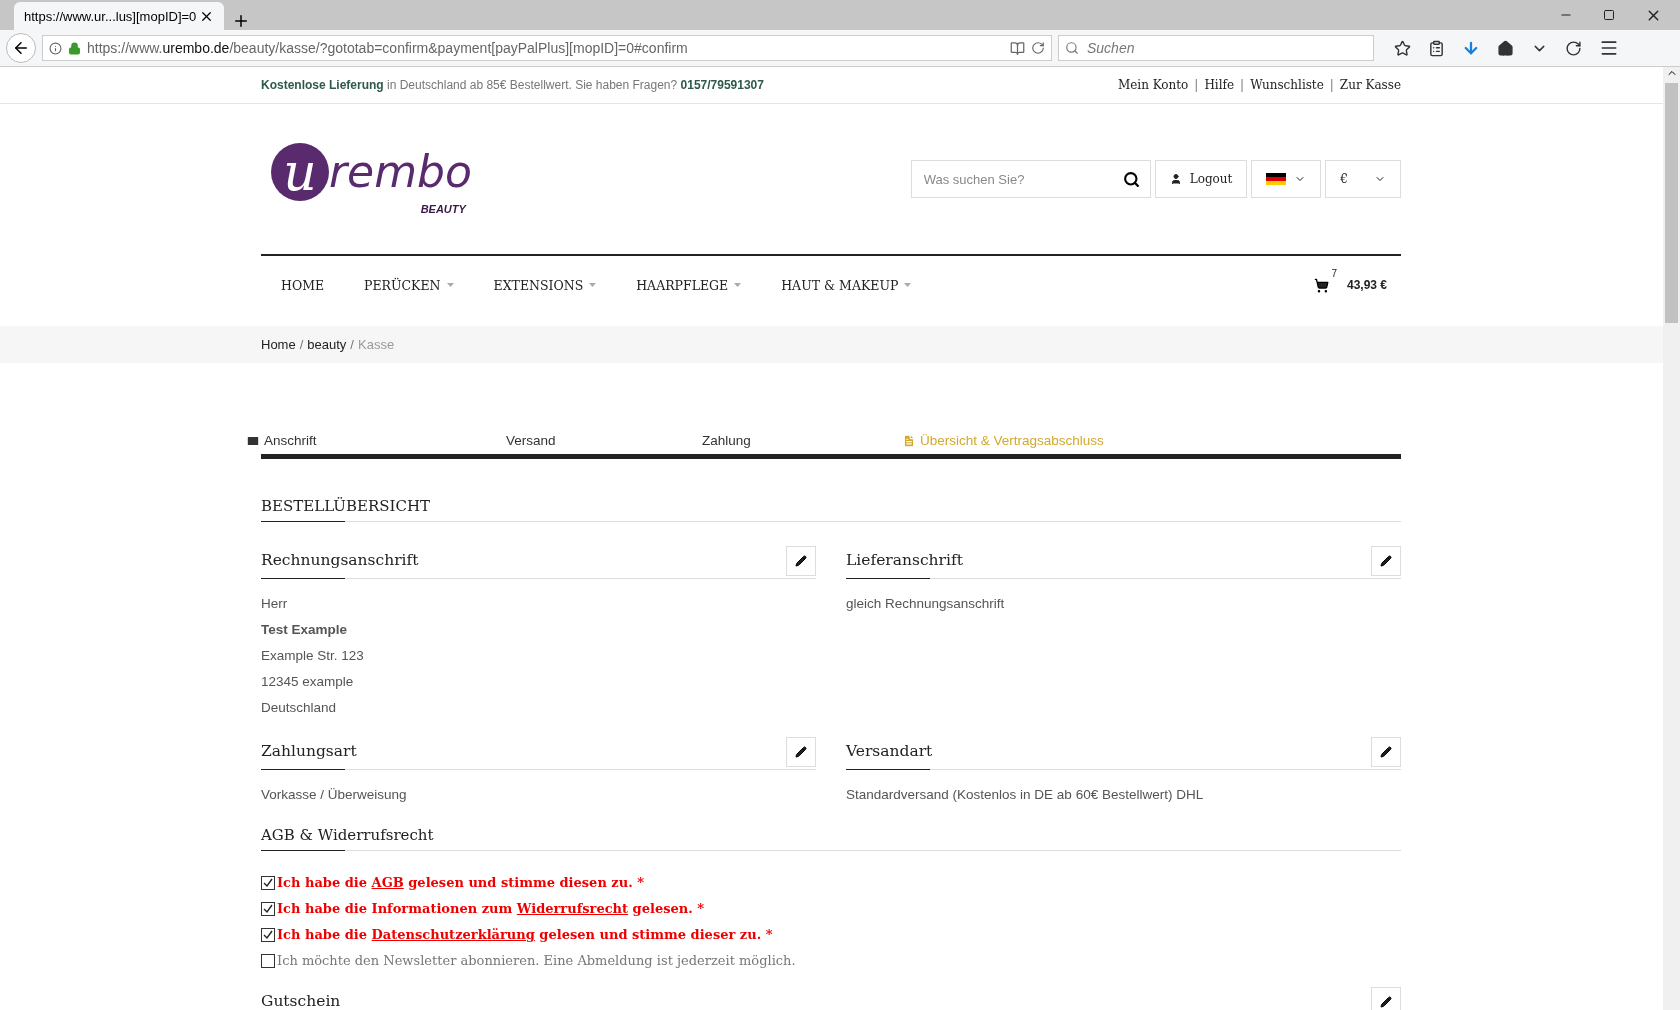 The width and height of the screenshot is (1680, 1010). I want to click on checkout-step: Versand, so click(604, 443).